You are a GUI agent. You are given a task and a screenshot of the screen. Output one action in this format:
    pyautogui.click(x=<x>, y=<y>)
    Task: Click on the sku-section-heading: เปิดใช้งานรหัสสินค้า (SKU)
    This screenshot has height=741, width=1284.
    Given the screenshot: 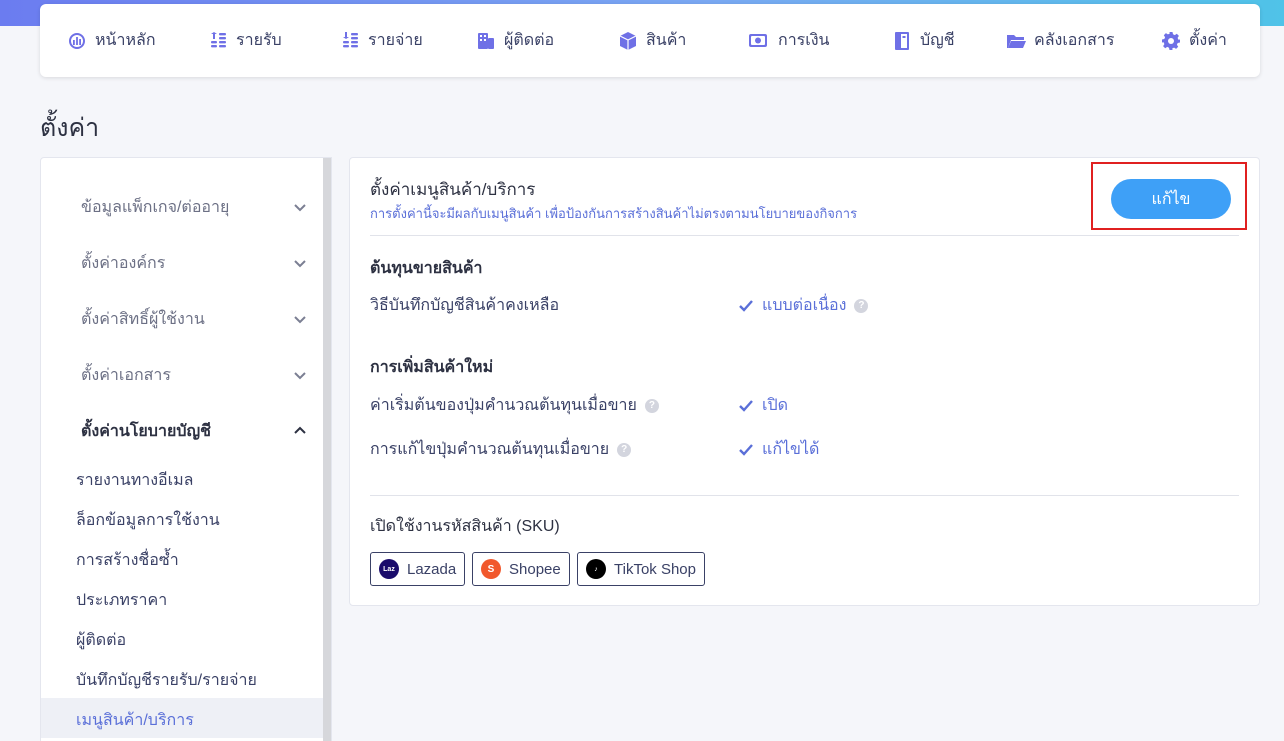 What is the action you would take?
    pyautogui.click(x=465, y=526)
    